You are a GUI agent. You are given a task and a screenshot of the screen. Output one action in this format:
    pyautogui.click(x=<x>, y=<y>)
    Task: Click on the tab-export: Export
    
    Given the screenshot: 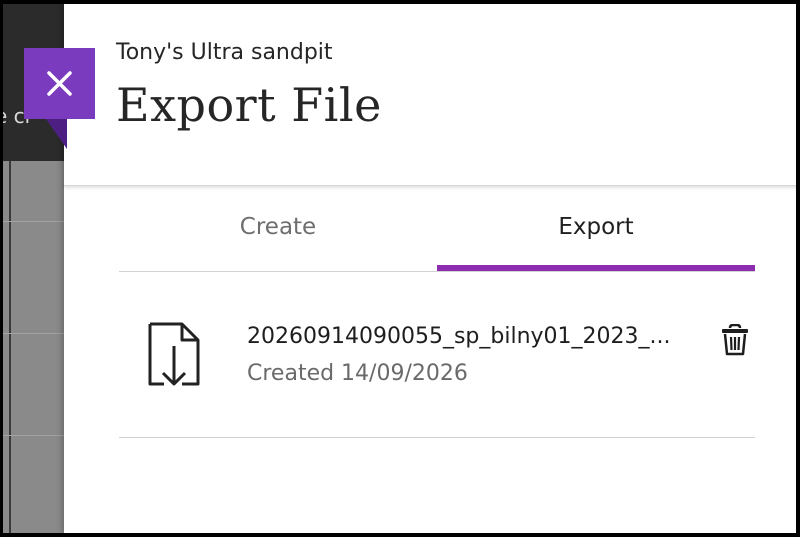 What is the action you would take?
    pyautogui.click(x=596, y=236)
    